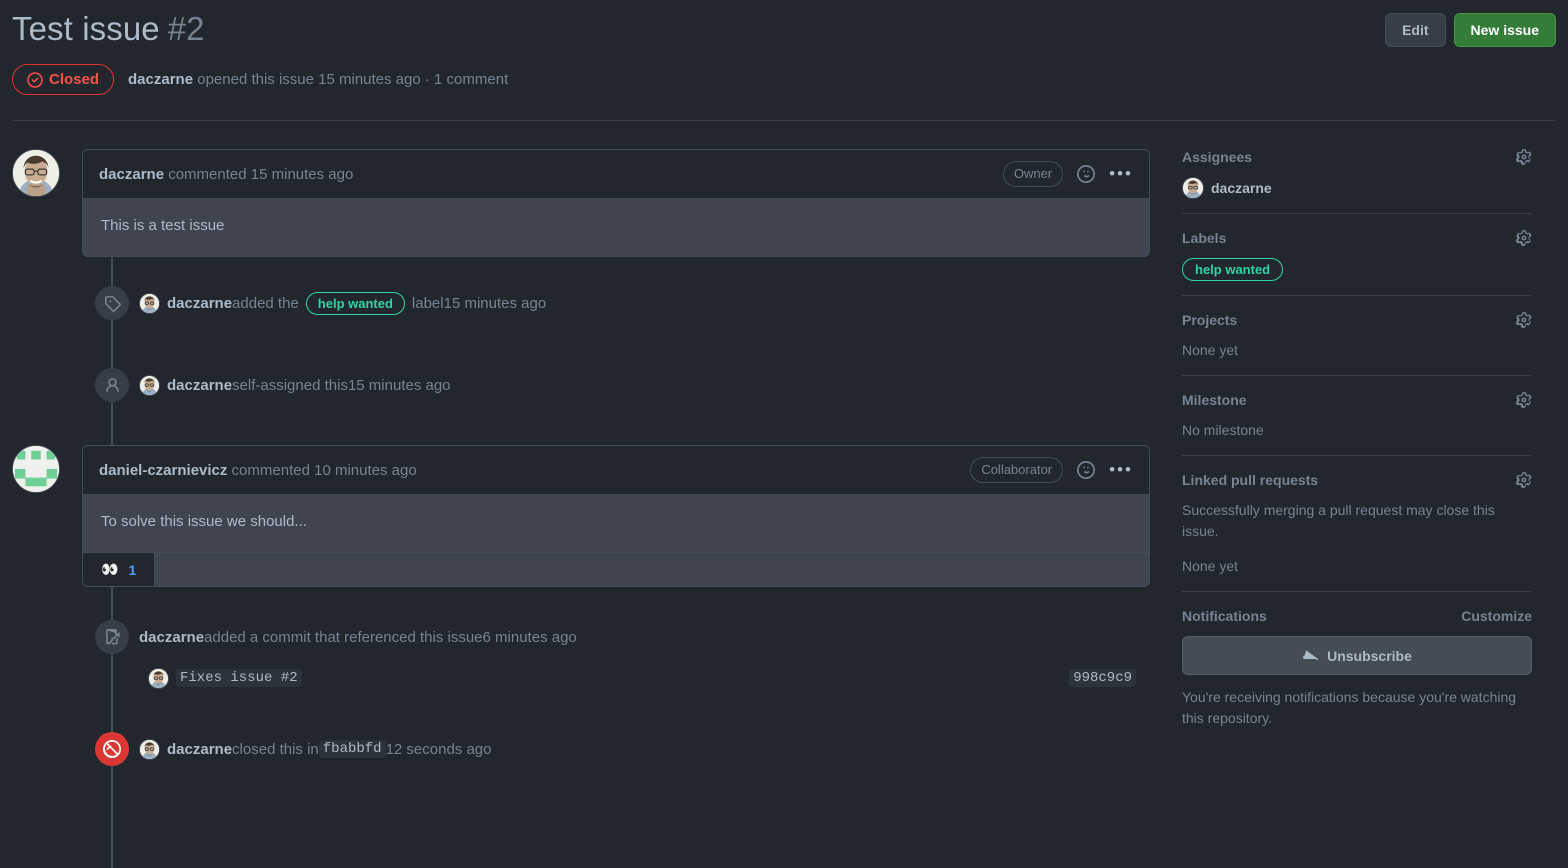  I want to click on closed-commit-hash: fbabbfd, so click(352, 749).